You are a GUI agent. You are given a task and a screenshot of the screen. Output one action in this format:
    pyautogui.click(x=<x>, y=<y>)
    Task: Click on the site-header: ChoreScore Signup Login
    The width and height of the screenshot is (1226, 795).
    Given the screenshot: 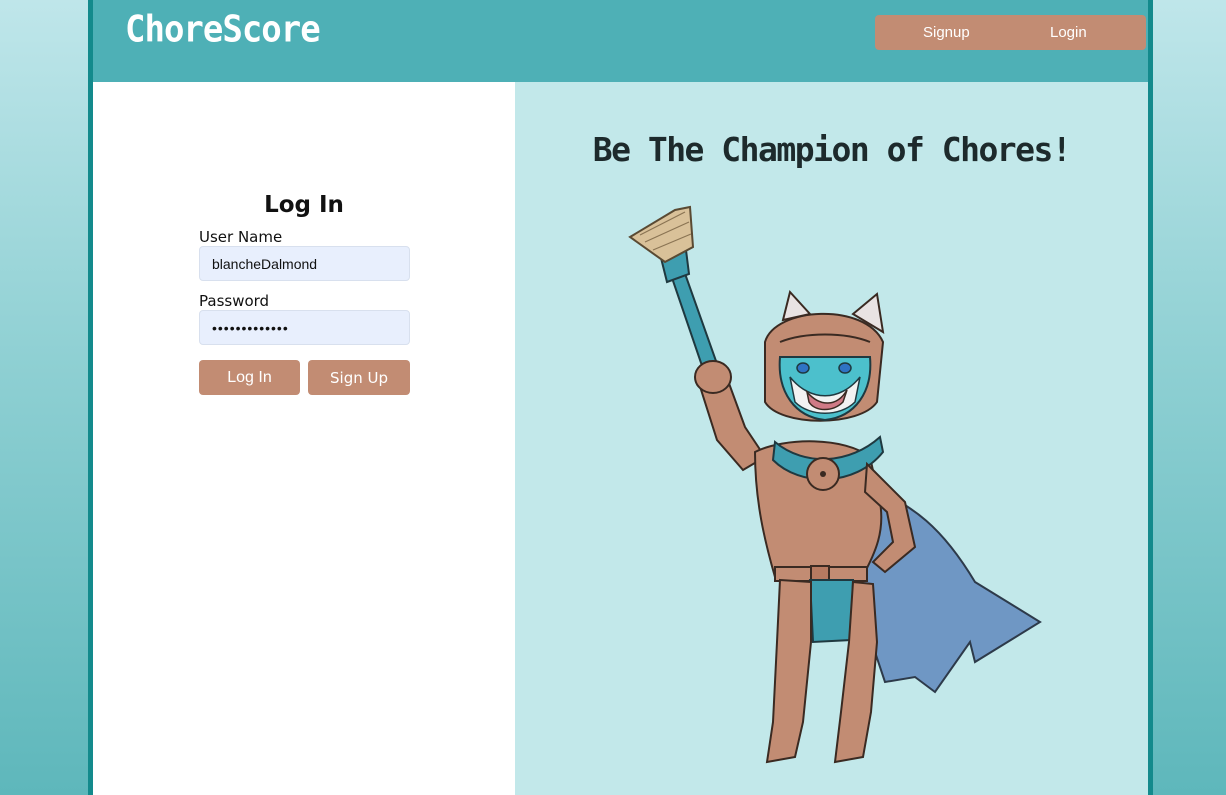 What is the action you would take?
    pyautogui.click(x=620, y=41)
    